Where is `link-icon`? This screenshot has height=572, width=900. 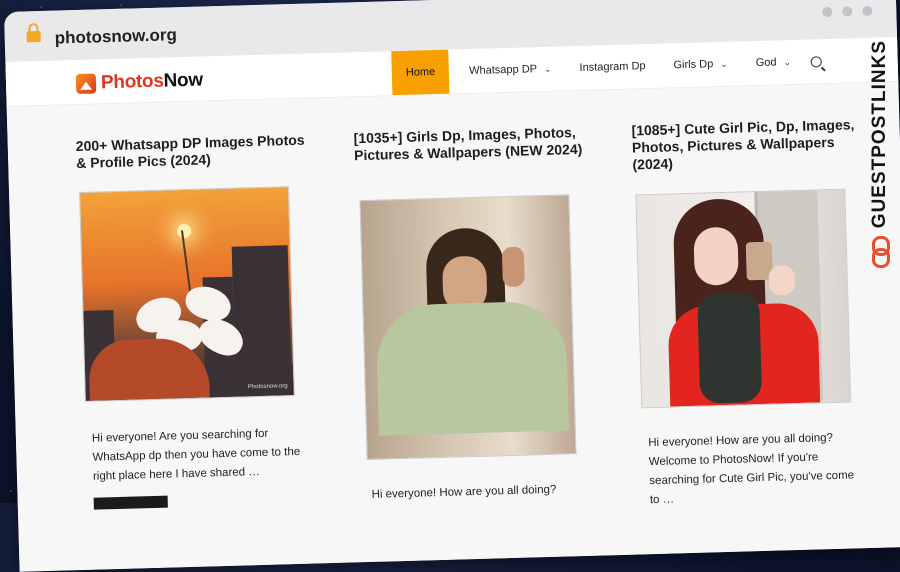
link-icon is located at coordinates (880, 252).